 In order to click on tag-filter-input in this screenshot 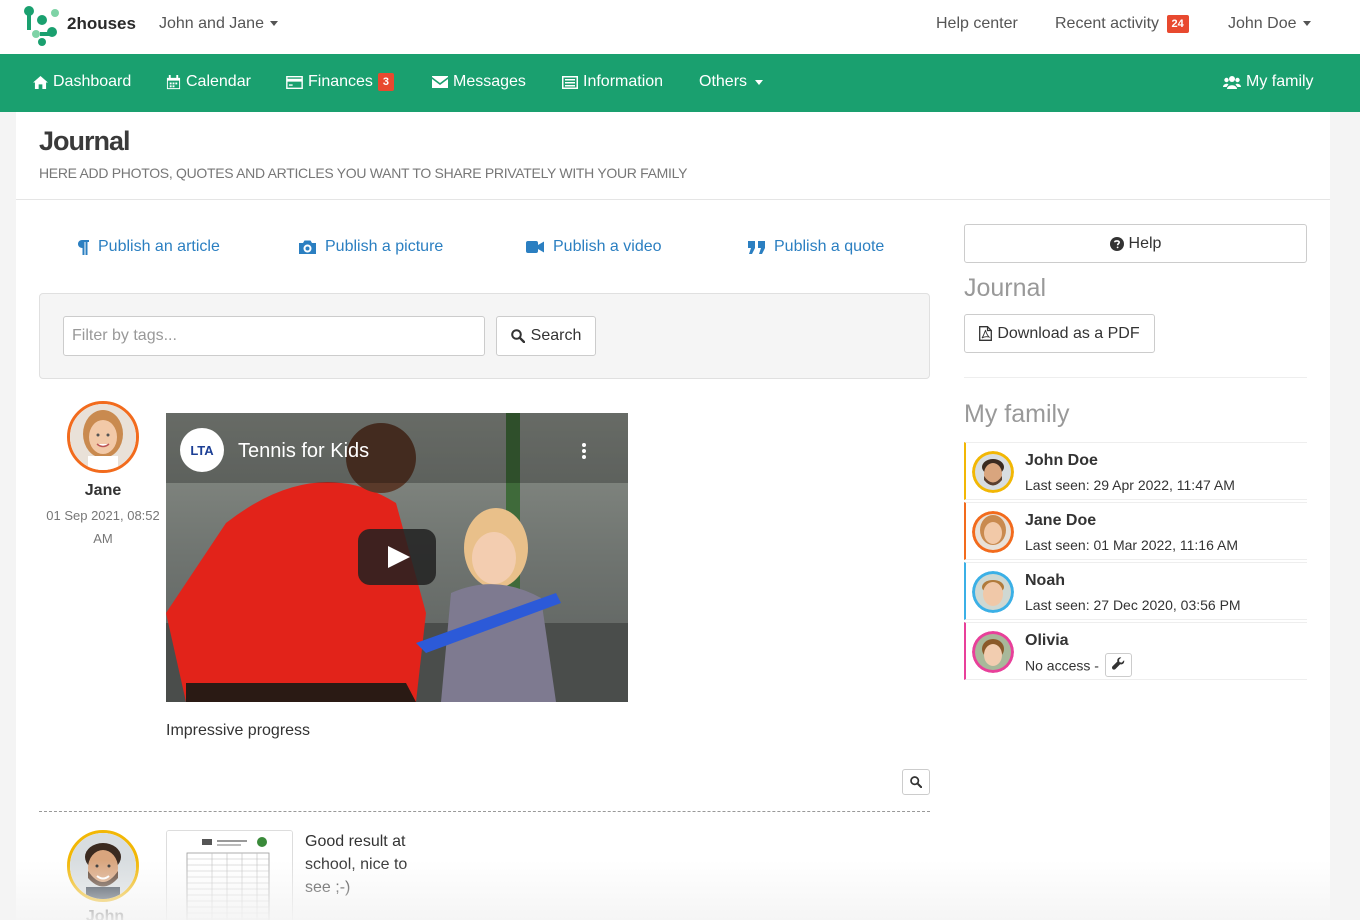, I will do `click(274, 336)`.